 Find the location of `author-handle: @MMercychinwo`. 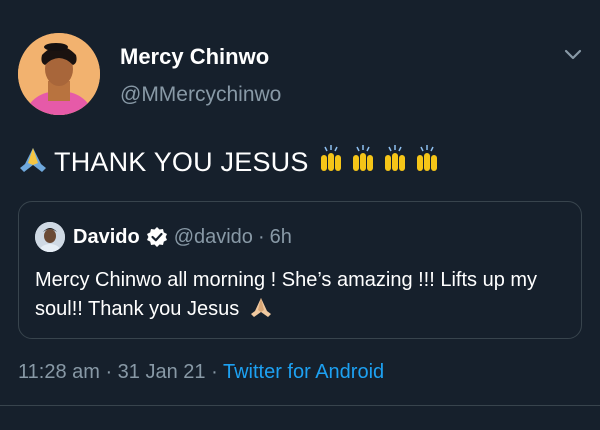

author-handle: @MMercychinwo is located at coordinates (200, 95).